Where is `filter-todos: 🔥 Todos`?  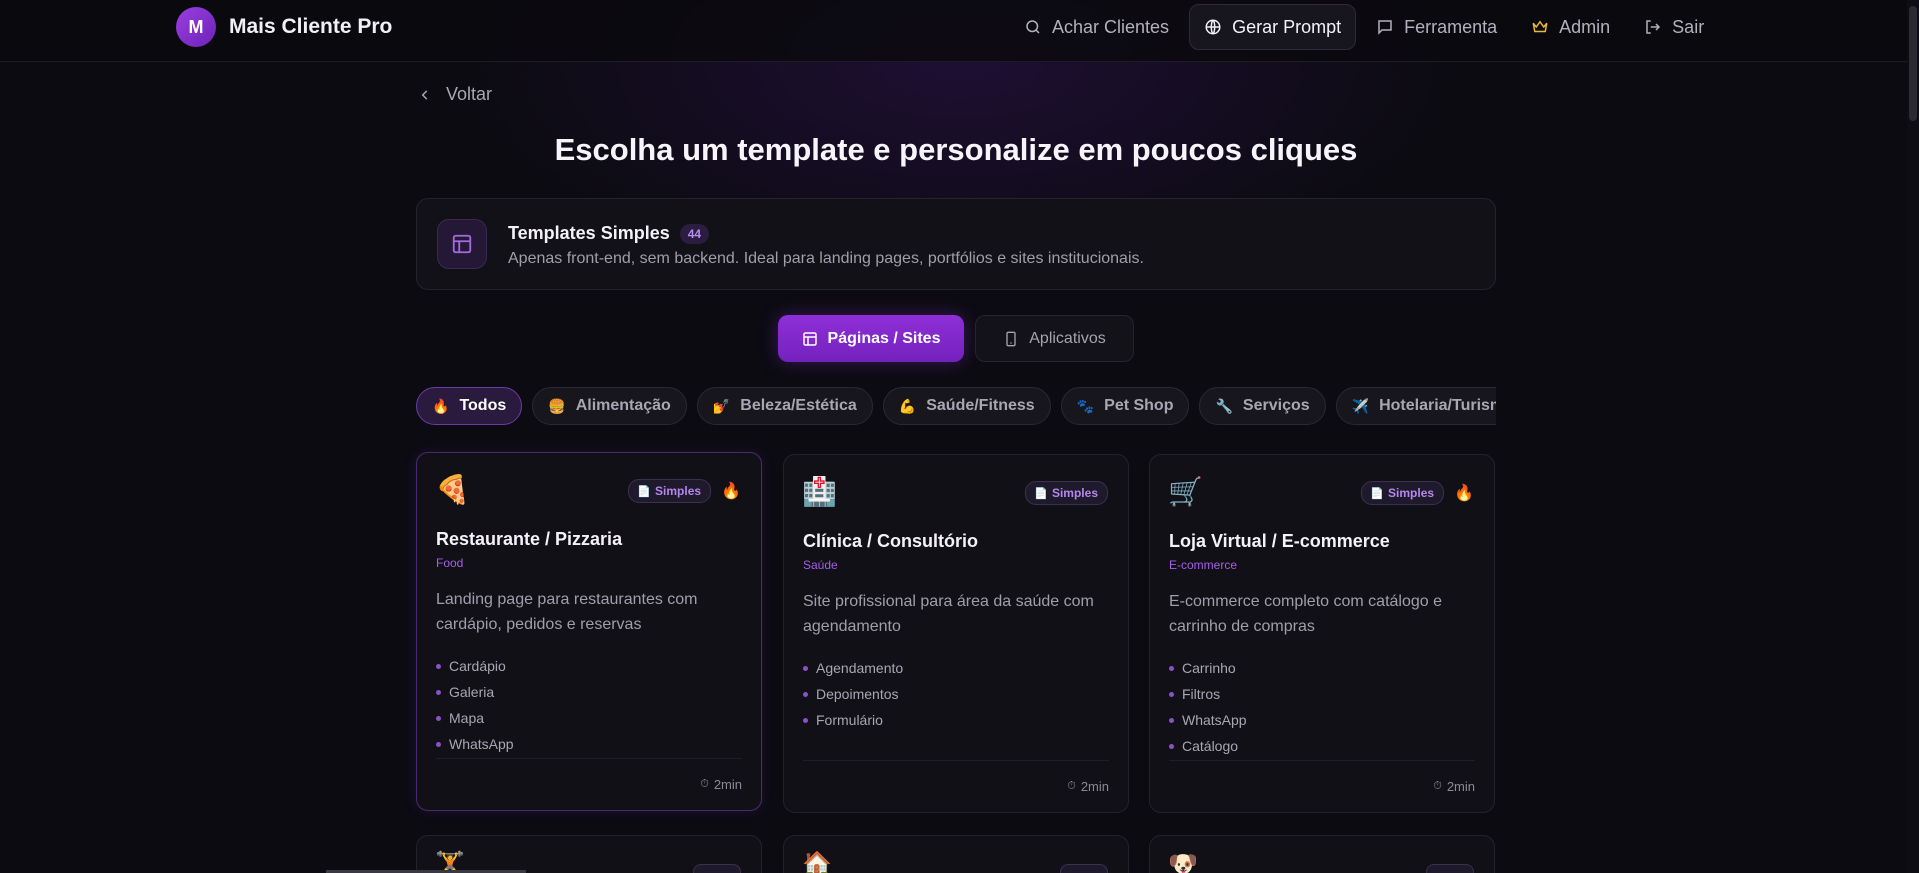 filter-todos: 🔥 Todos is located at coordinates (469, 406).